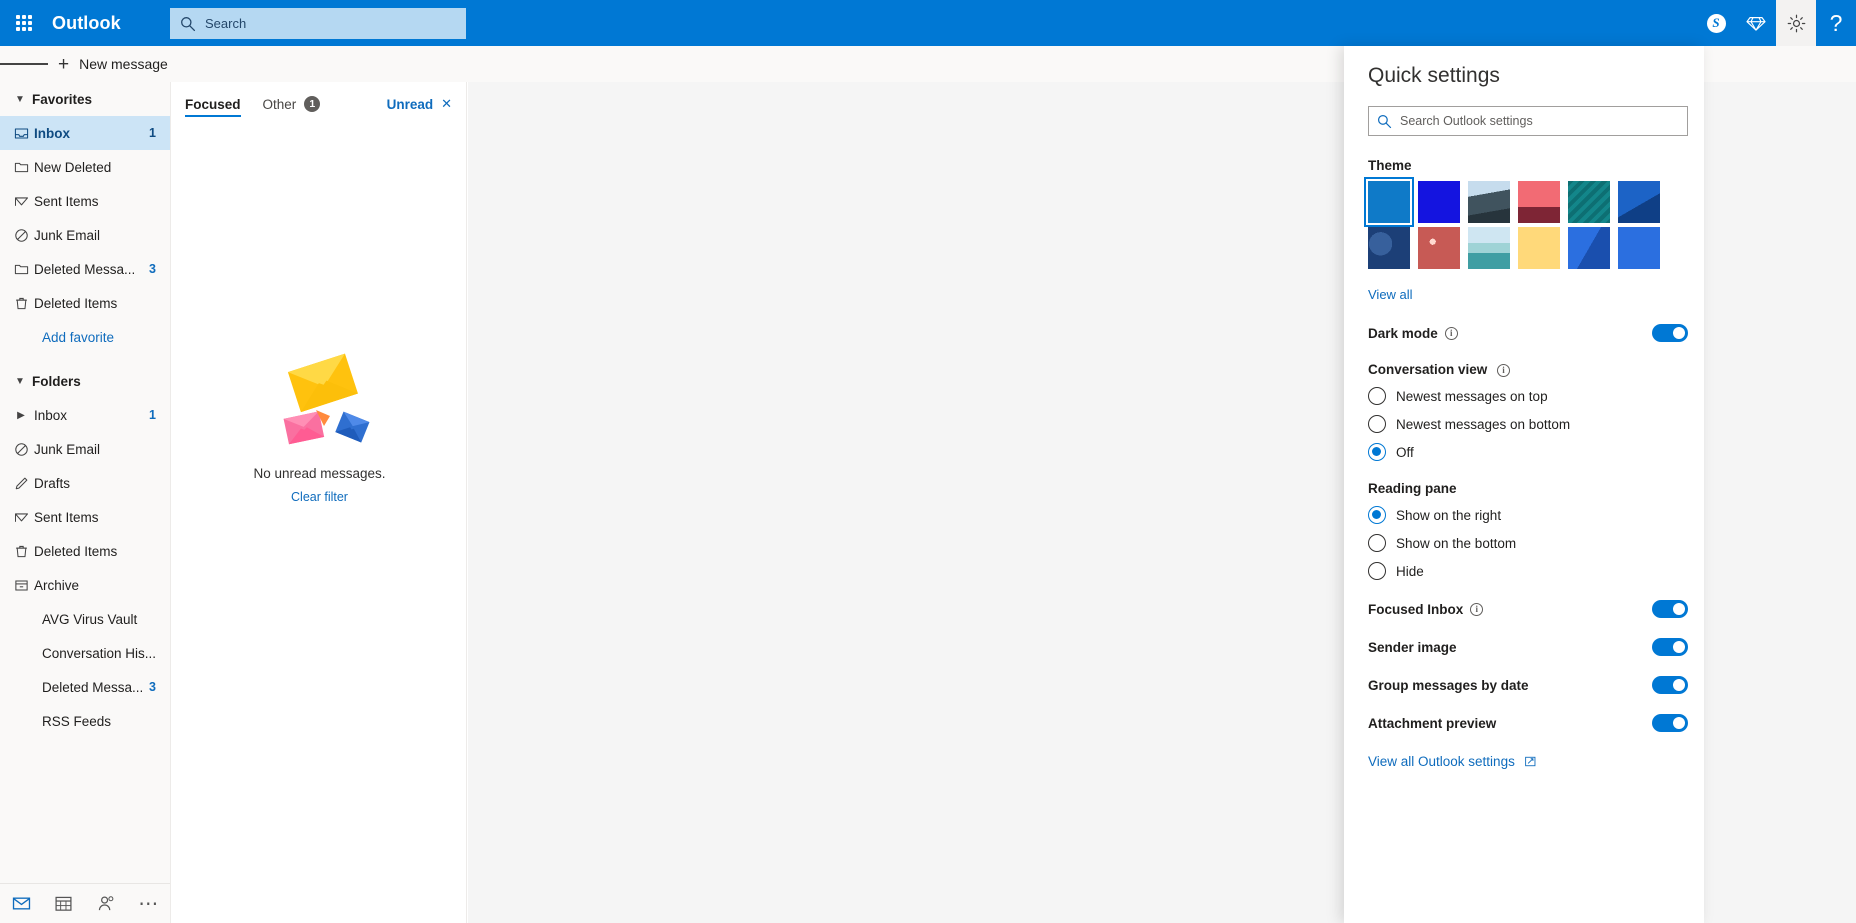 The image size is (1856, 923). I want to click on empty-state-text: No unread messages., so click(319, 473).